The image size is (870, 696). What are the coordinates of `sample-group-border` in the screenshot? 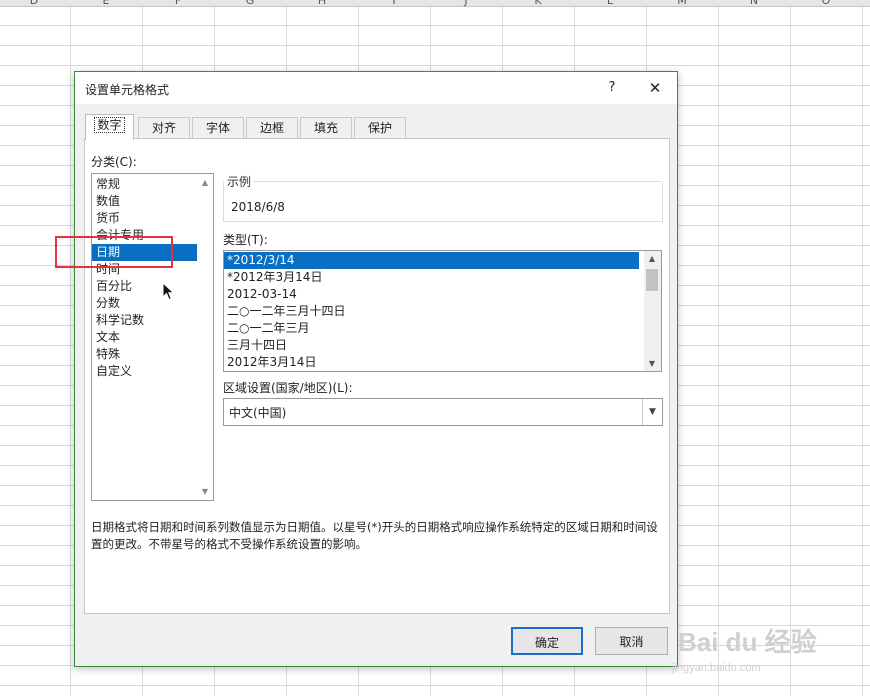 It's located at (457, 181).